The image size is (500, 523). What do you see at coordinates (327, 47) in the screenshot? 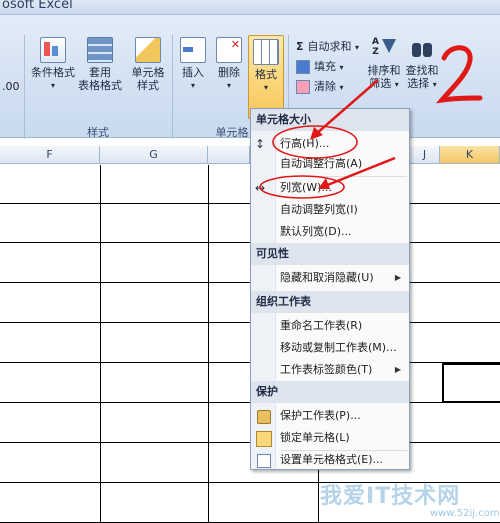
I see `autosum-button: Σ 自动求和 ▾` at bounding box center [327, 47].